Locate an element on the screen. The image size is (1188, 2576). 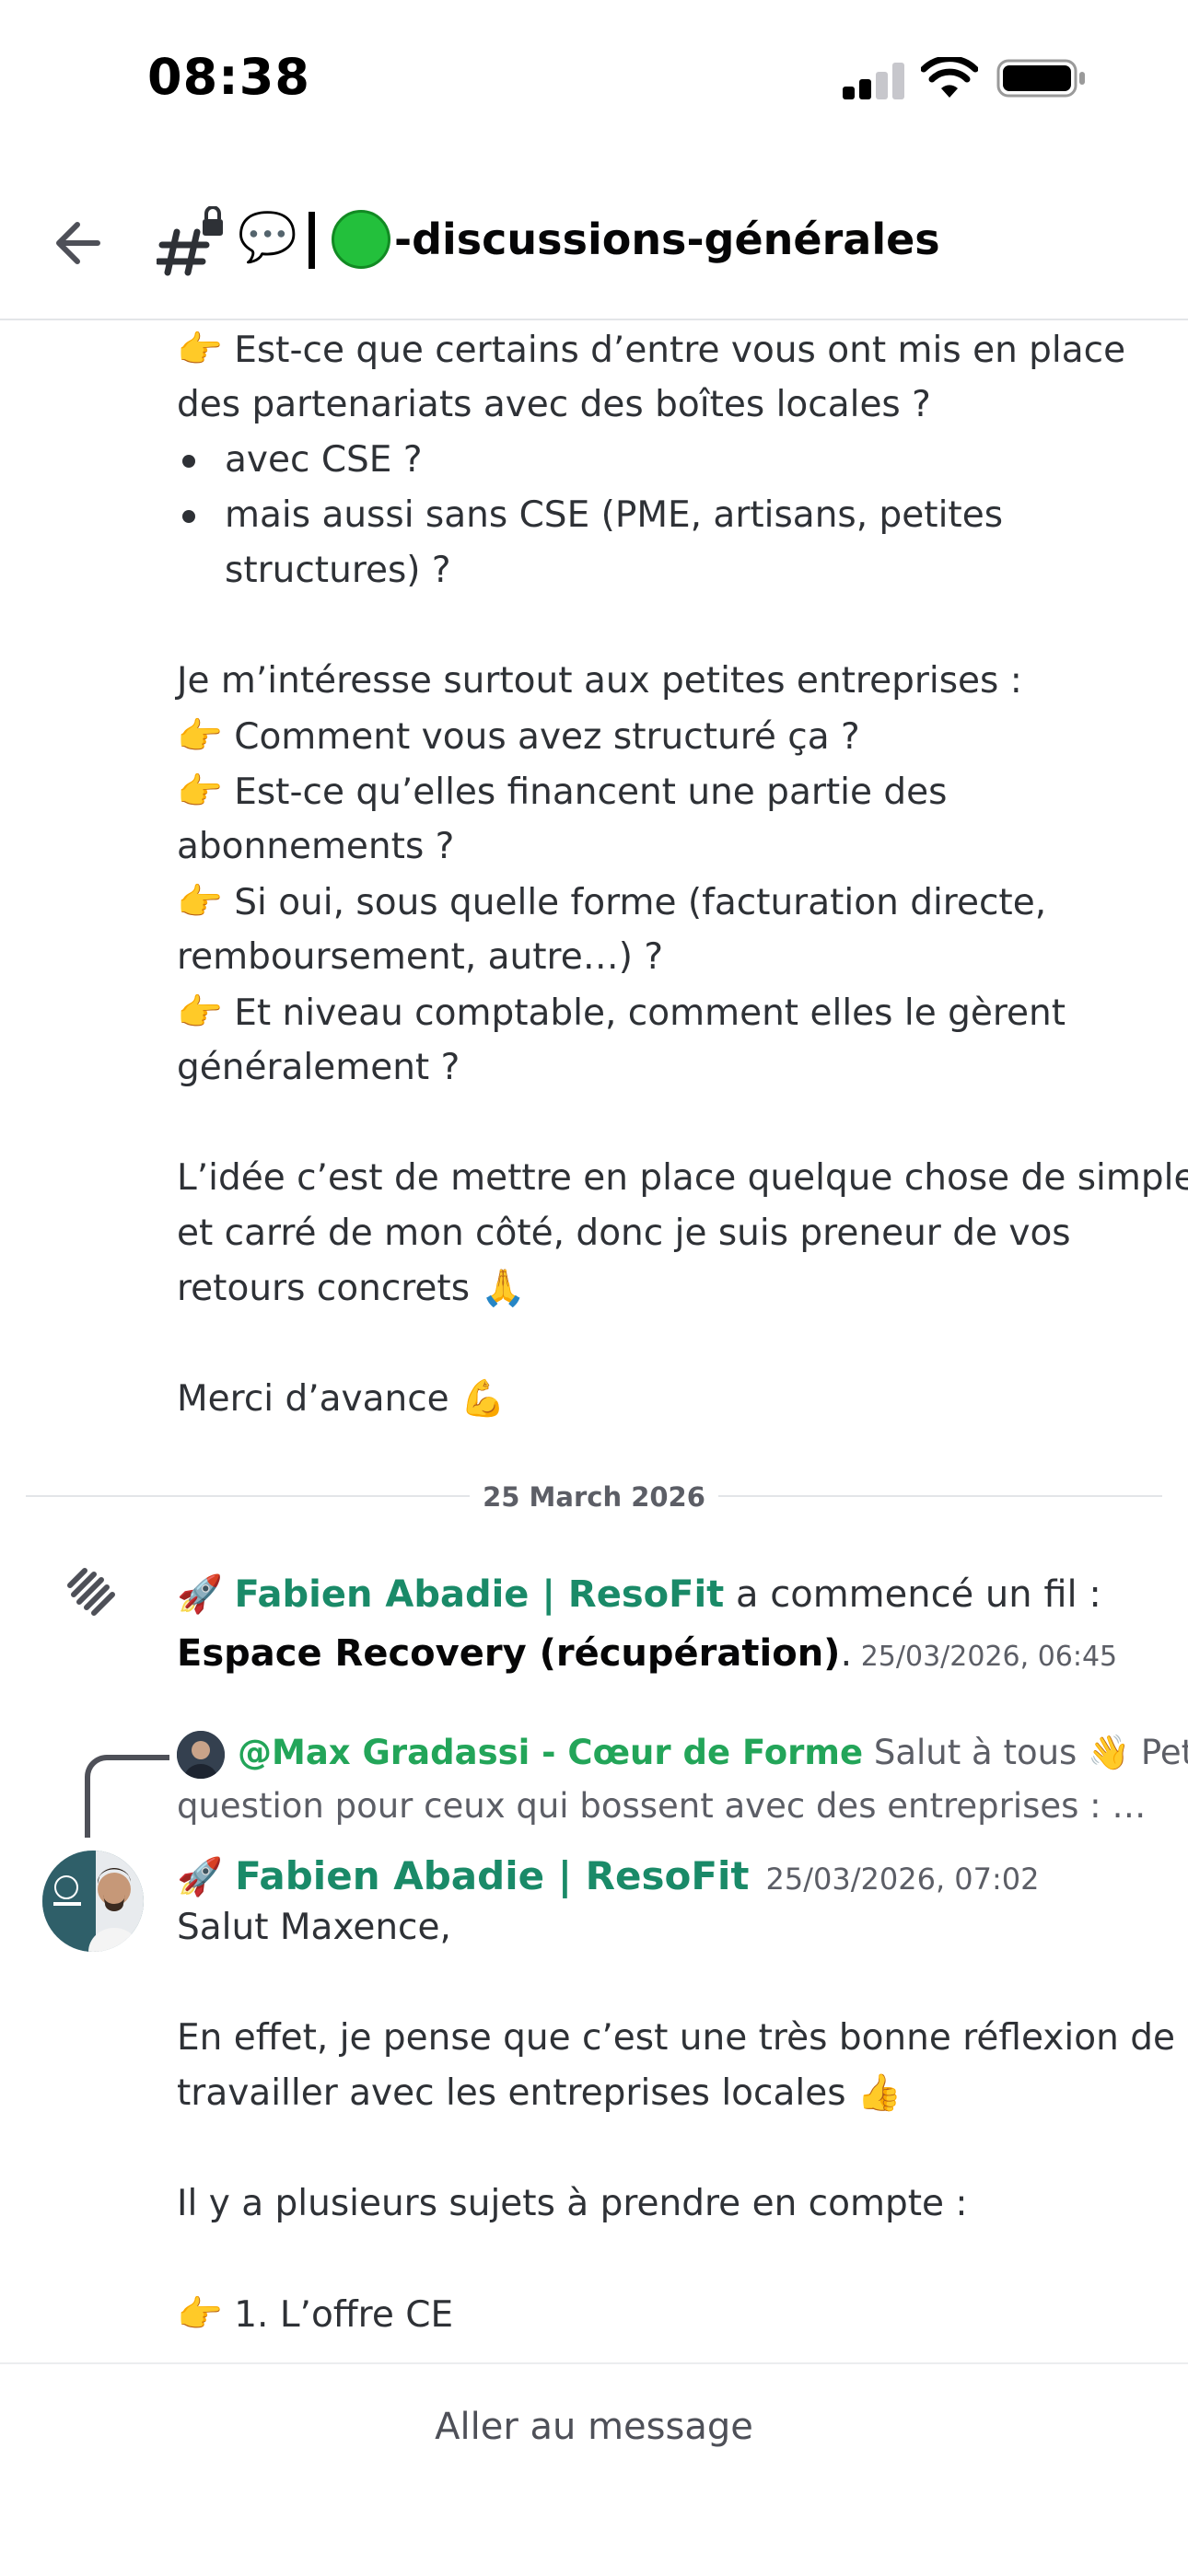
status-time: 08:38 is located at coordinates (228, 77).